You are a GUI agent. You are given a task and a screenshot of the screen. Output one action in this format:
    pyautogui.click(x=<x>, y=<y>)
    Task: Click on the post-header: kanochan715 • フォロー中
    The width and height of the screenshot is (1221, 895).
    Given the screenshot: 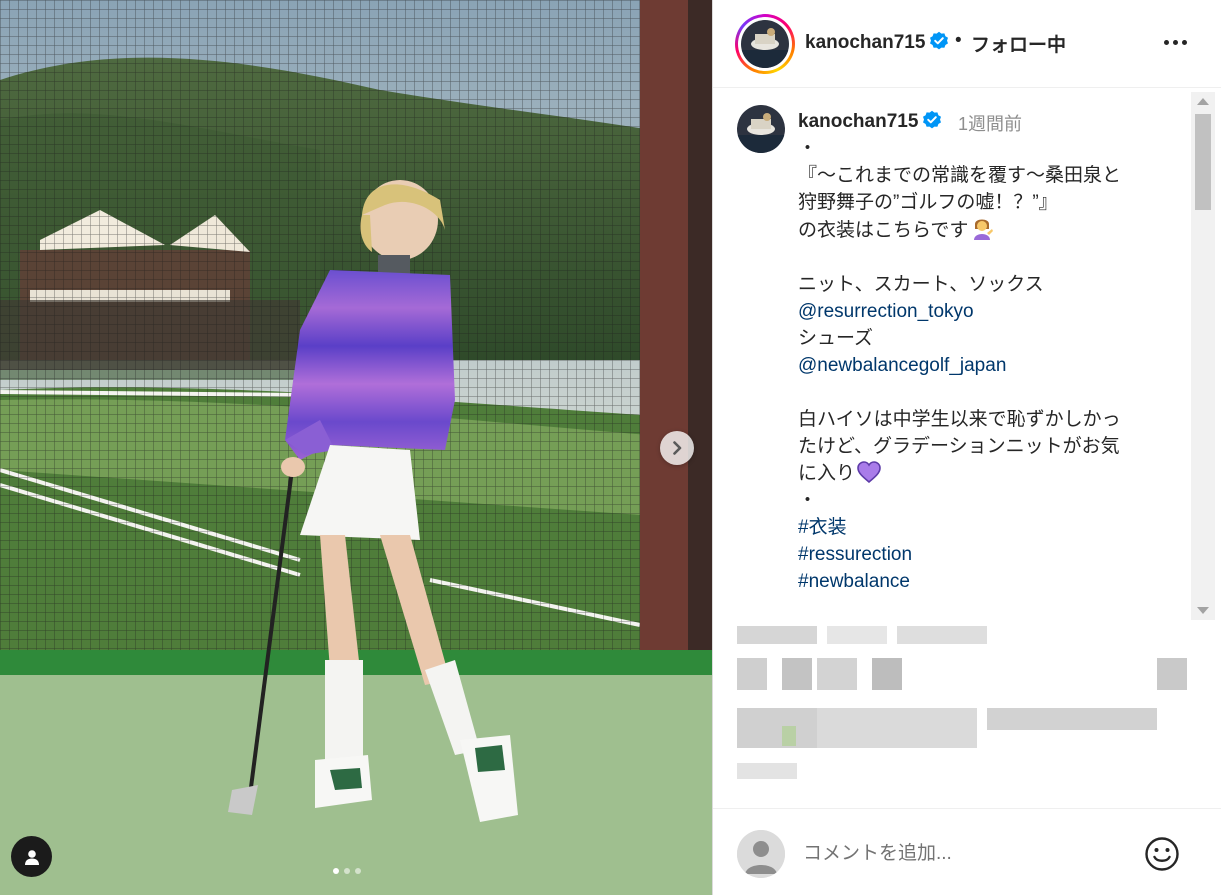 What is the action you would take?
    pyautogui.click(x=967, y=44)
    